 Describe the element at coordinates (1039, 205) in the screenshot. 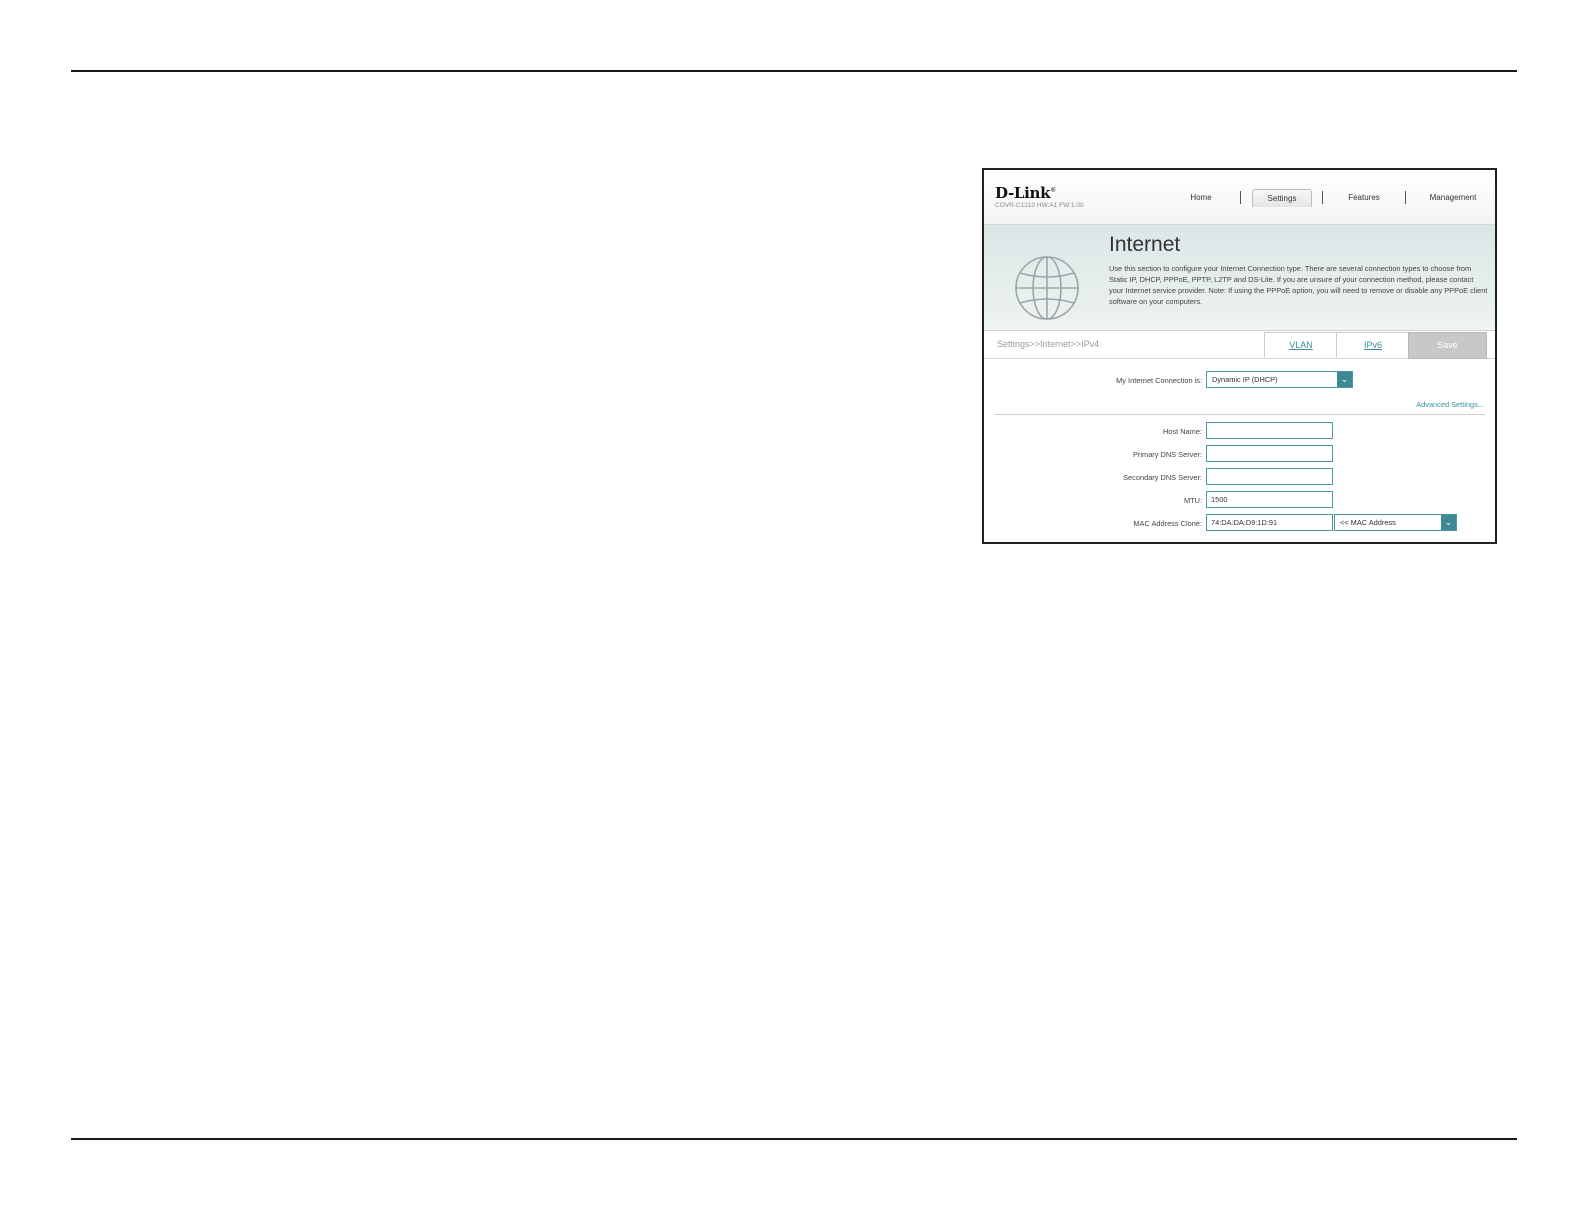

I see `model-info: COVR-C1210 HW:A1 FW:1.00` at that location.